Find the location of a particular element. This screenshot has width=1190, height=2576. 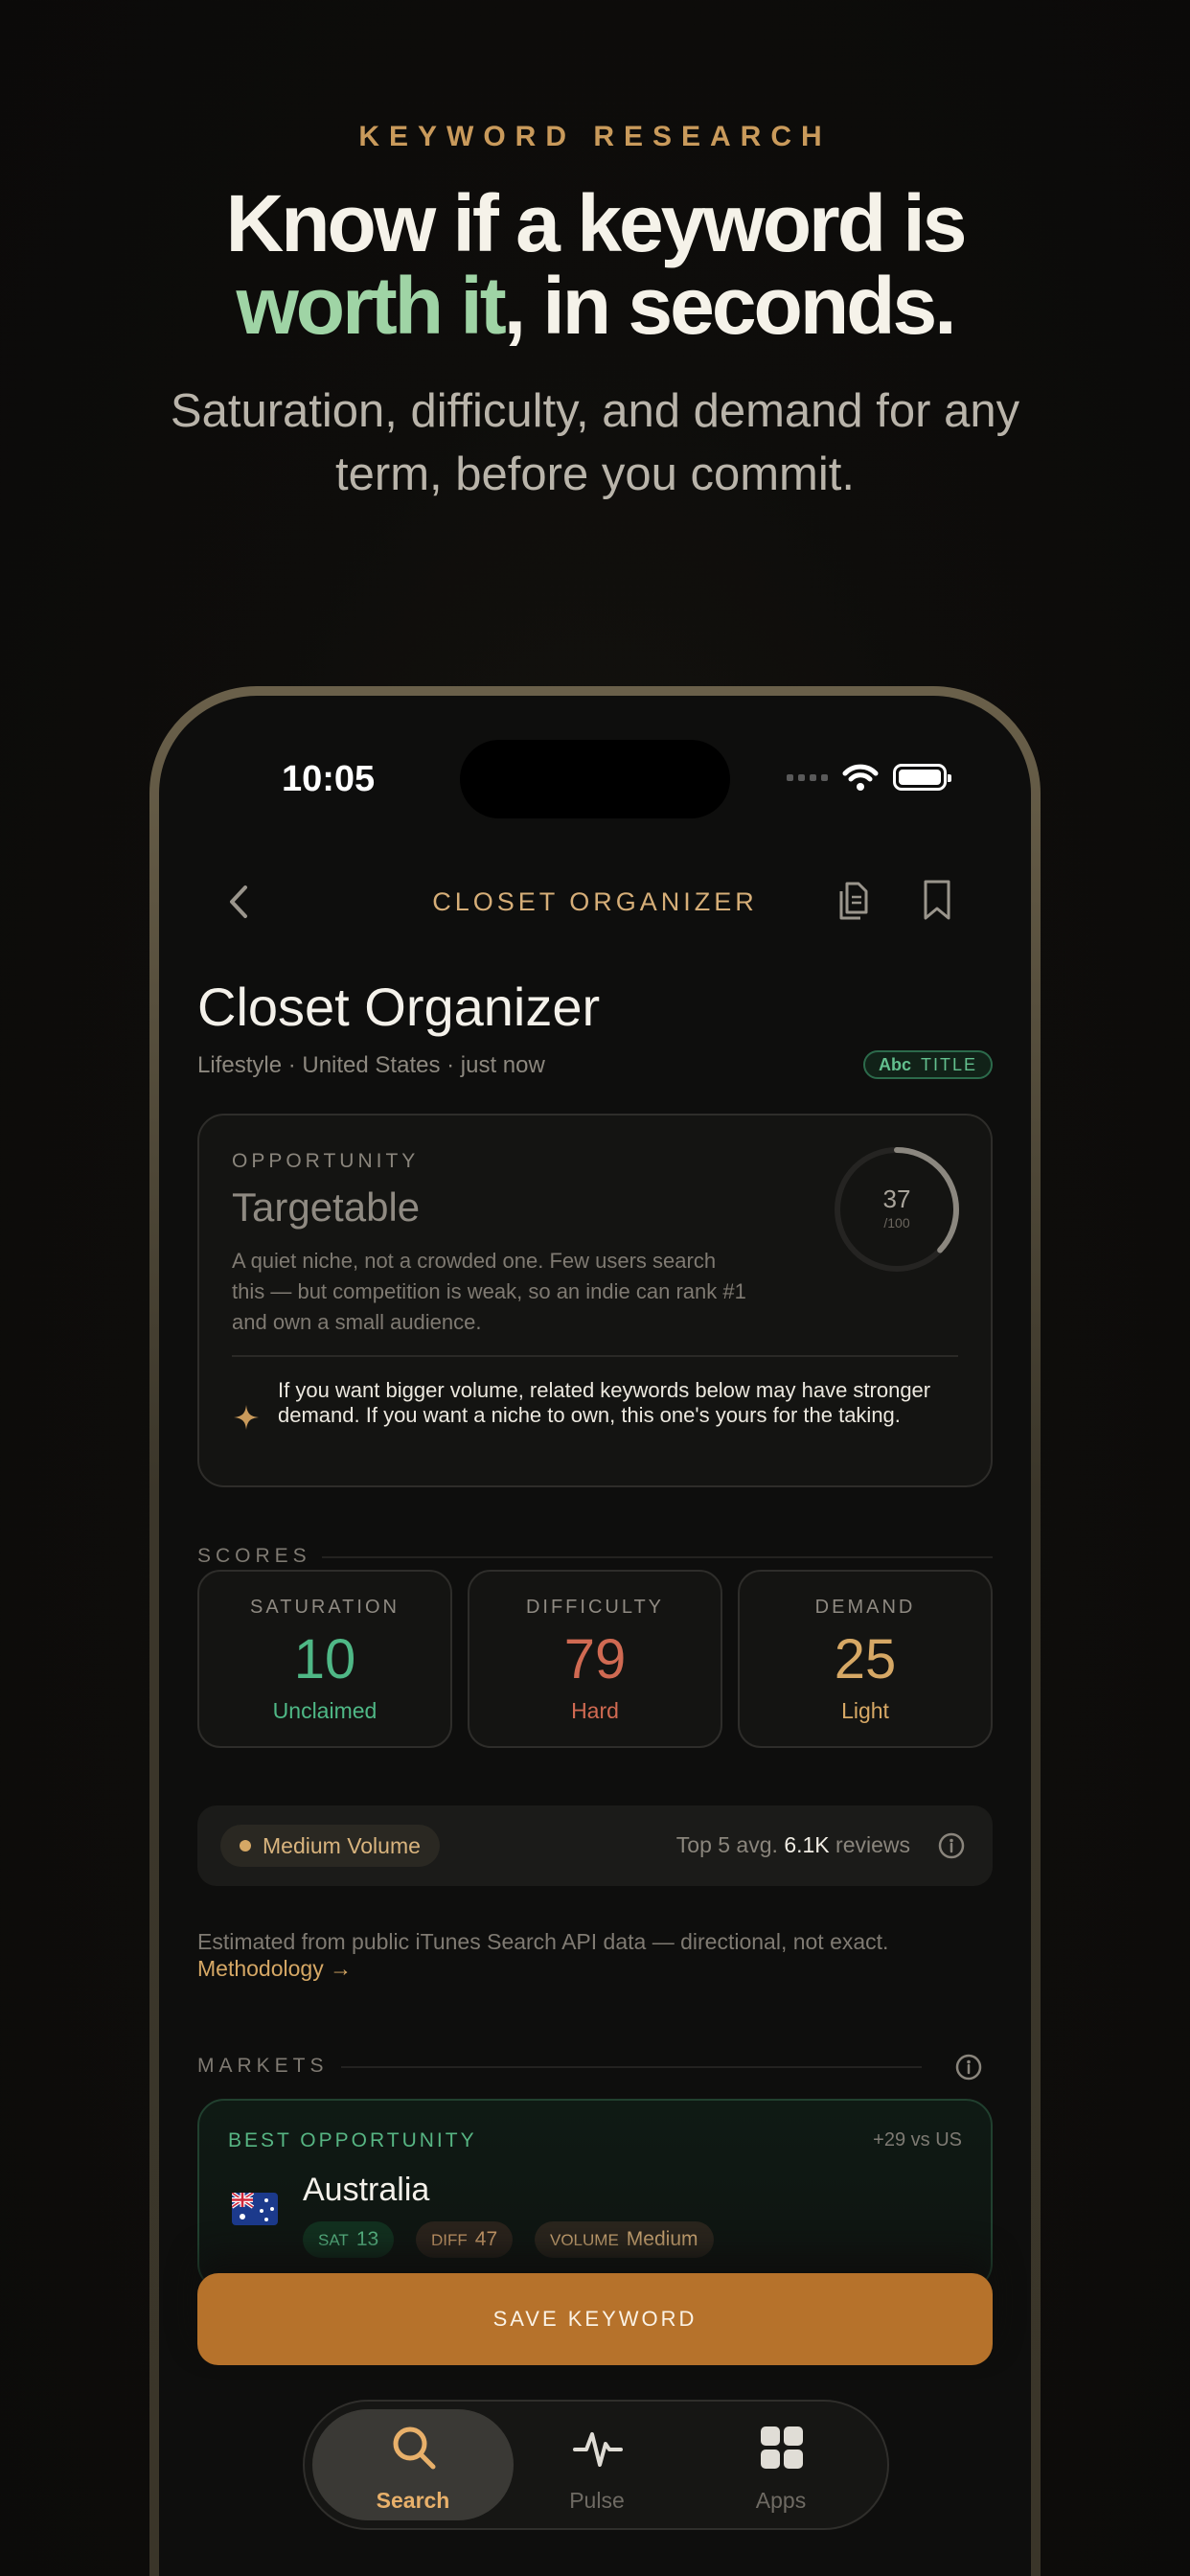

demand-card: DEMAND 25 Light is located at coordinates (866, 1659).